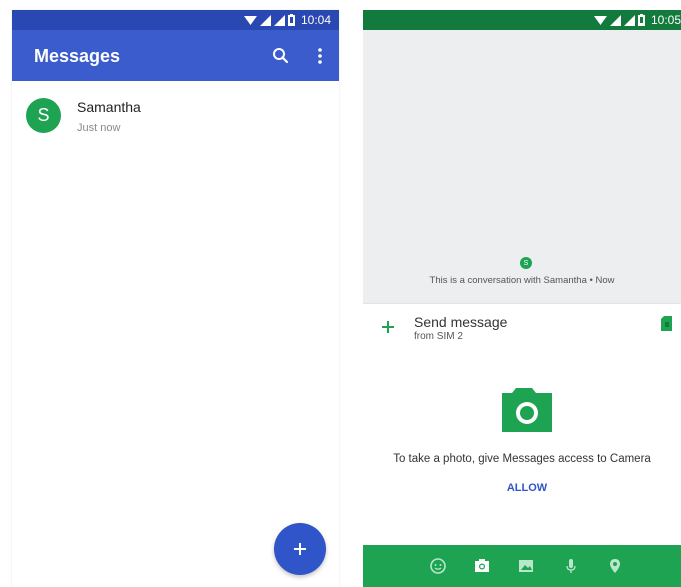  What do you see at coordinates (175, 20) in the screenshot?
I see `status-bar: 10:04` at bounding box center [175, 20].